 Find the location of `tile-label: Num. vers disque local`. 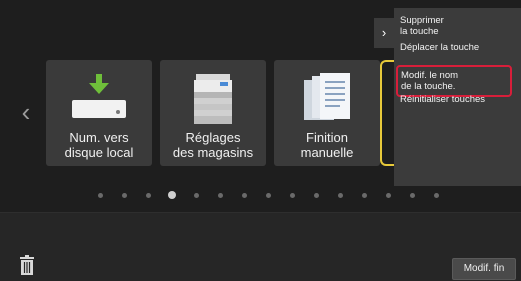

tile-label: Num. vers disque local is located at coordinates (99, 145).